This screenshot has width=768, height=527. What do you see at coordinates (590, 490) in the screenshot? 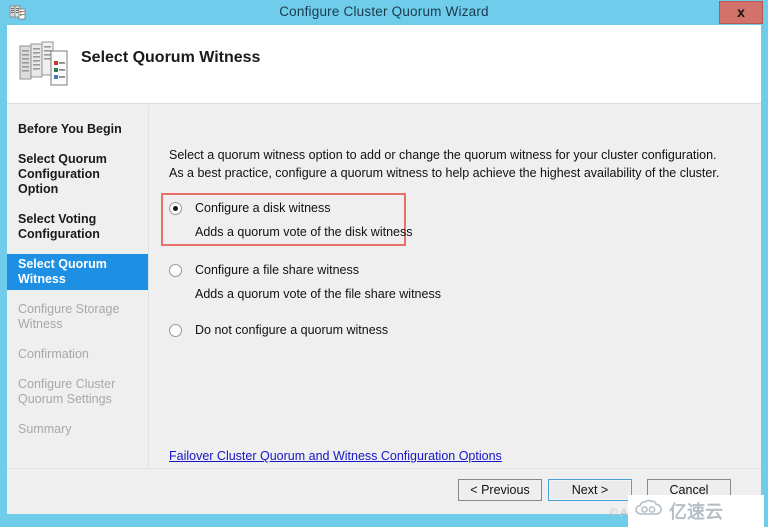
I see `next-button: Next >` at bounding box center [590, 490].